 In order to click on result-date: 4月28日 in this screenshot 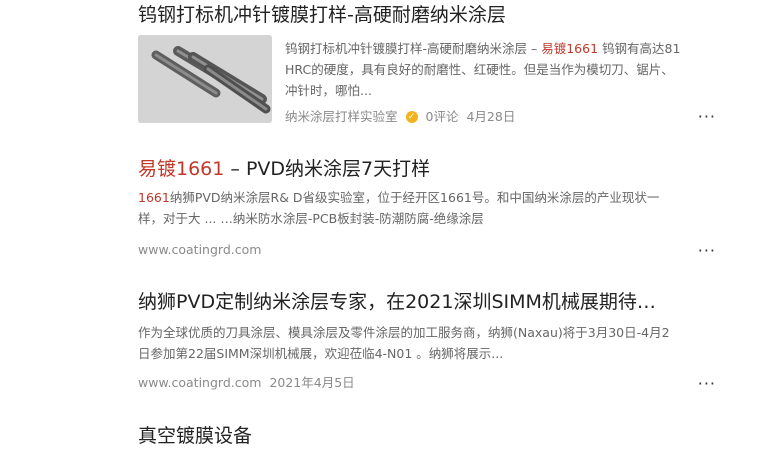, I will do `click(491, 116)`.